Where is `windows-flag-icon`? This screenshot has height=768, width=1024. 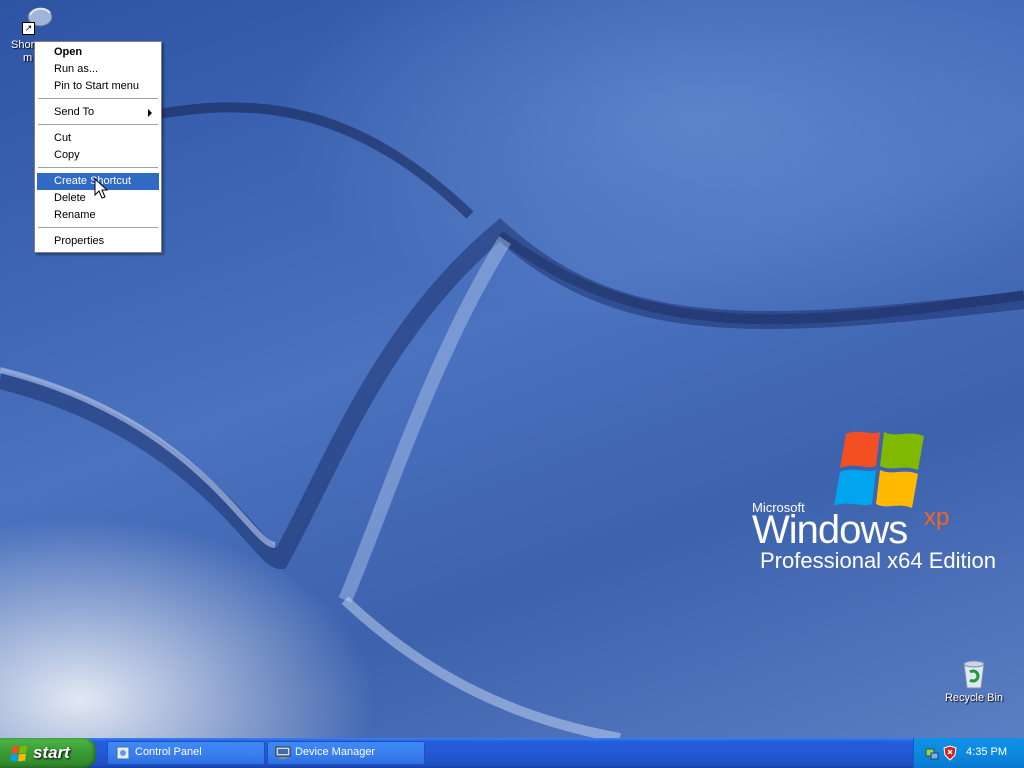
windows-flag-icon is located at coordinates (18, 753).